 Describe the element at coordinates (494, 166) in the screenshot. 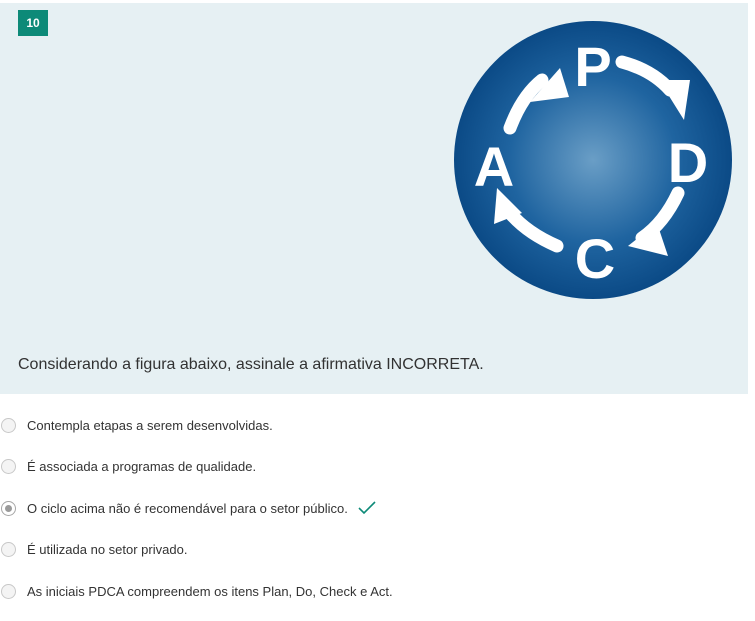

I see `letter-a: A` at that location.